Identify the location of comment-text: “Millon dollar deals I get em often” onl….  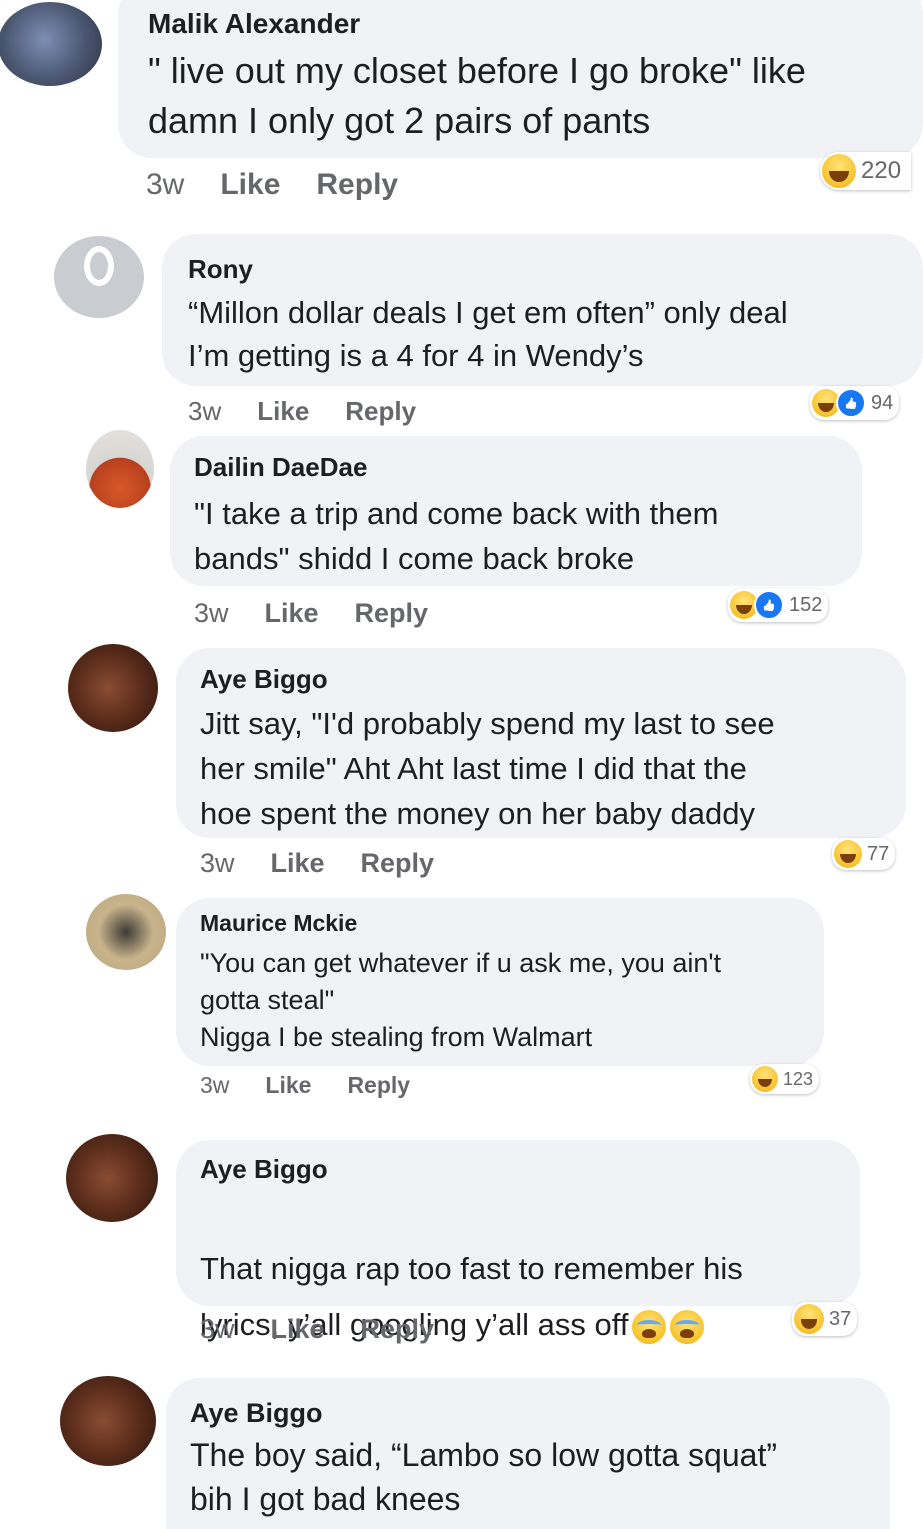
(488, 334).